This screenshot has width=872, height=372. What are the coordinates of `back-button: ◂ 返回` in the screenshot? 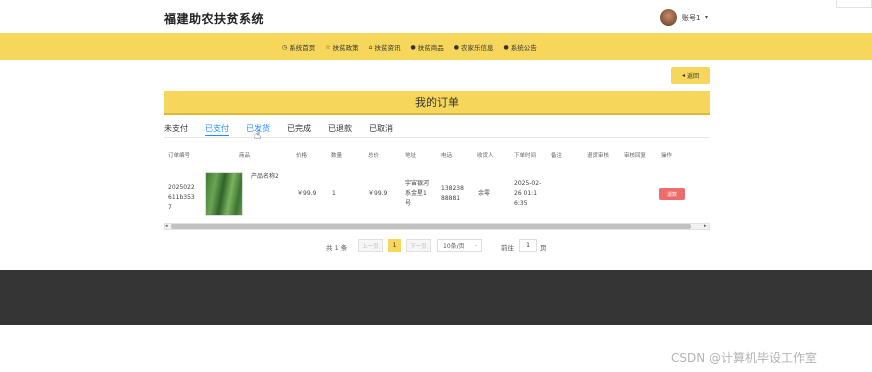 It's located at (690, 75).